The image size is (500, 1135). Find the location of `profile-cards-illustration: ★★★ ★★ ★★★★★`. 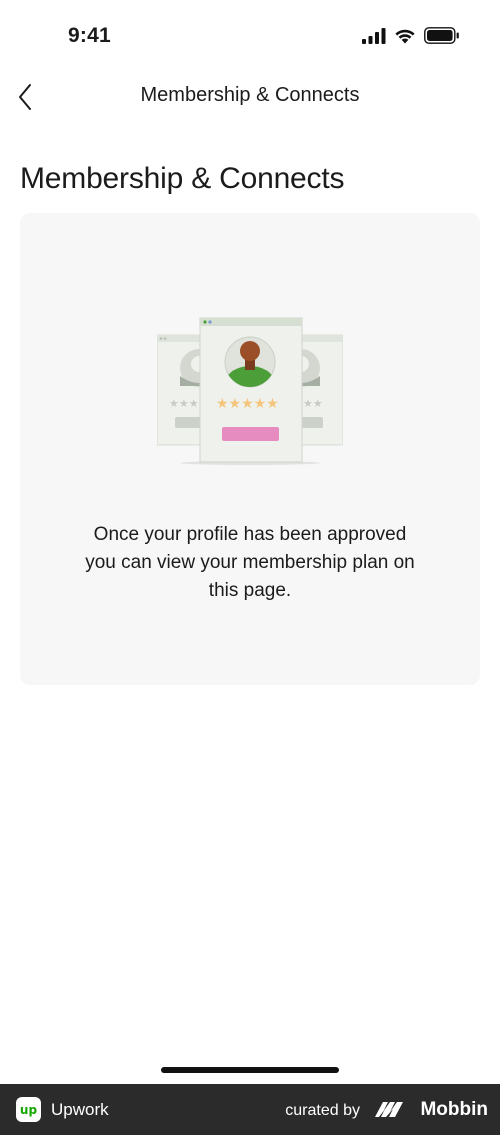

profile-cards-illustration: ★★★ ★★ ★★★★★ is located at coordinates (250, 391).